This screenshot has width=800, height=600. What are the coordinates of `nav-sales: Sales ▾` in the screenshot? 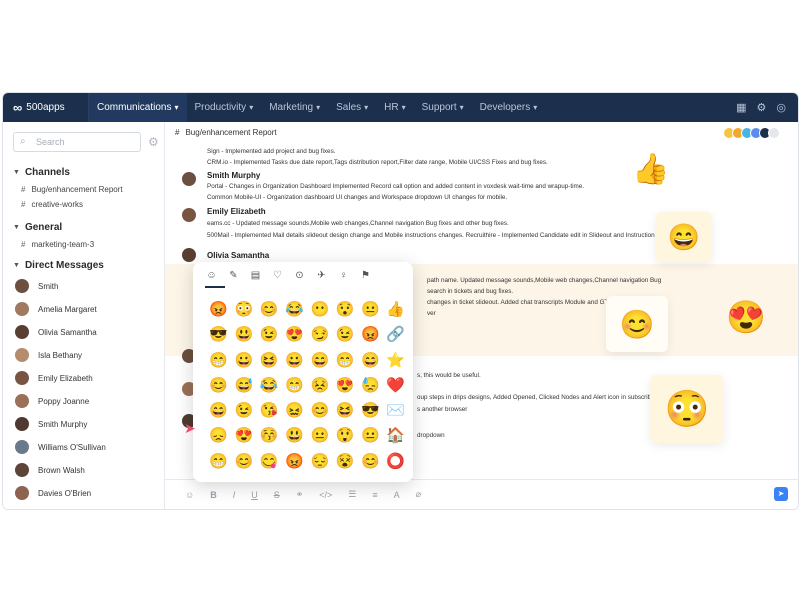 It's located at (352, 107).